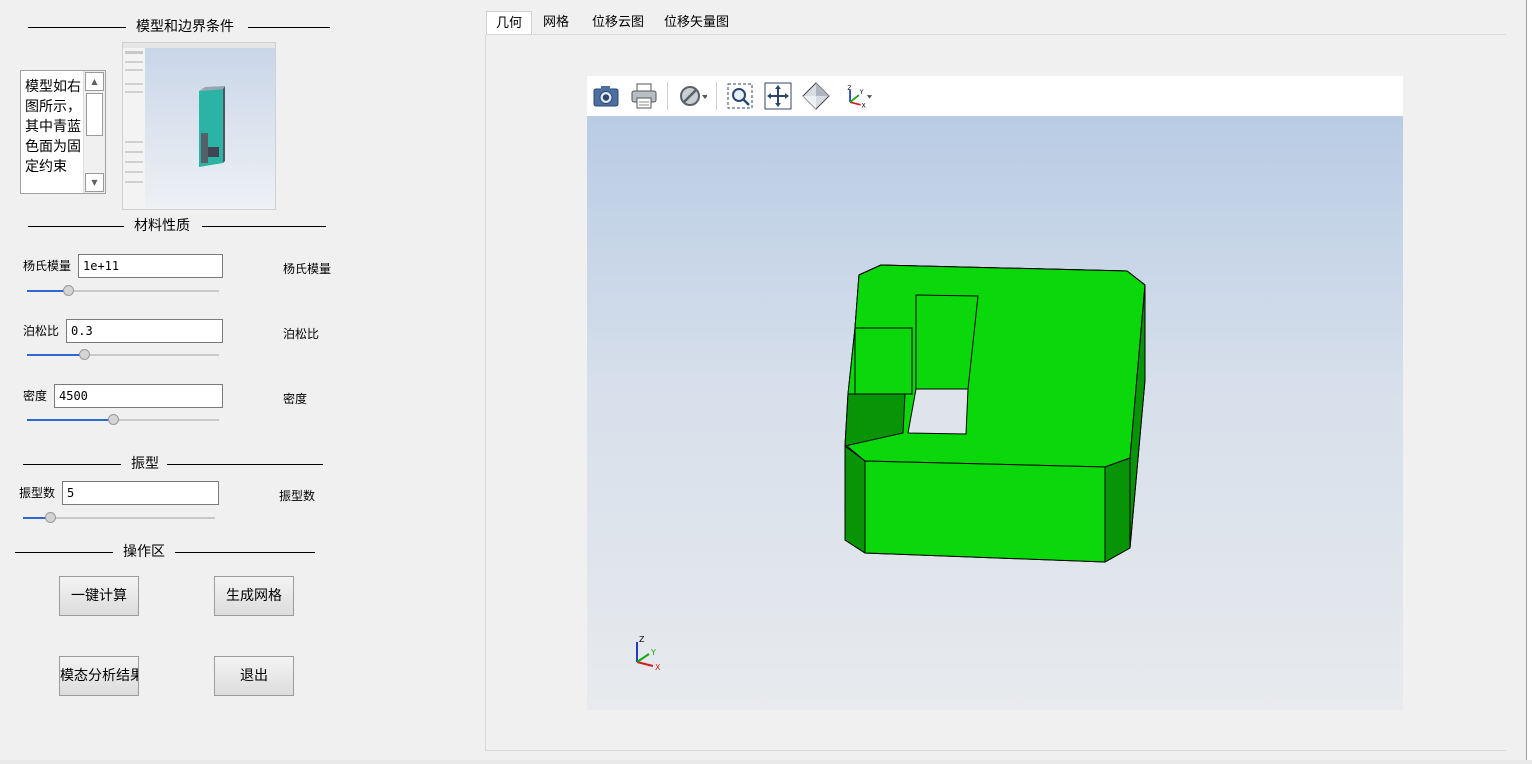 This screenshot has width=1532, height=764. Describe the element at coordinates (162, 226) in the screenshot. I see `material-group-title: 材料性质` at that location.